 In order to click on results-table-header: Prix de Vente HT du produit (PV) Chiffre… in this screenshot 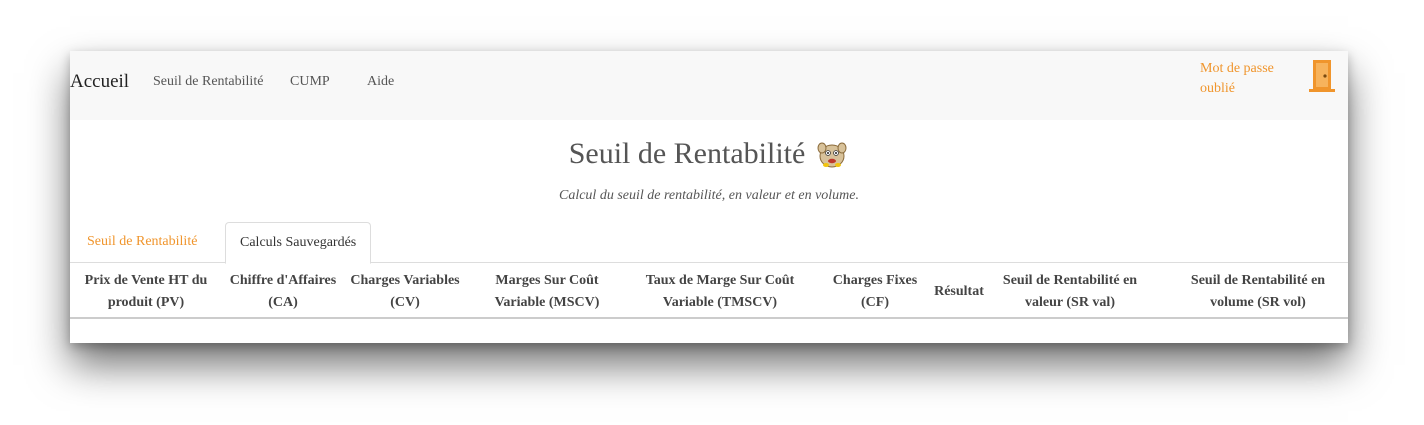, I will do `click(709, 293)`.